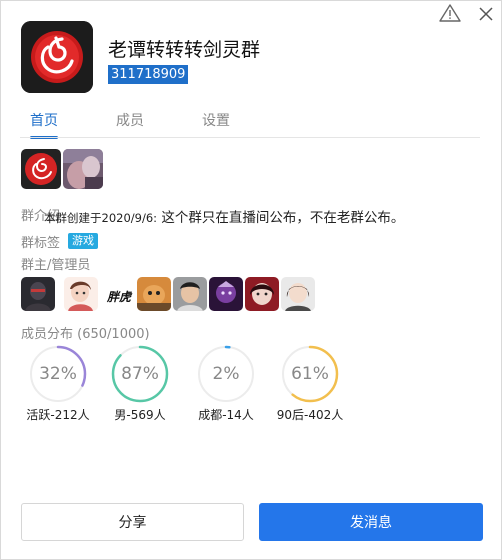 The image size is (502, 560). Describe the element at coordinates (130, 120) in the screenshot. I see `tab-members: 成员` at that location.